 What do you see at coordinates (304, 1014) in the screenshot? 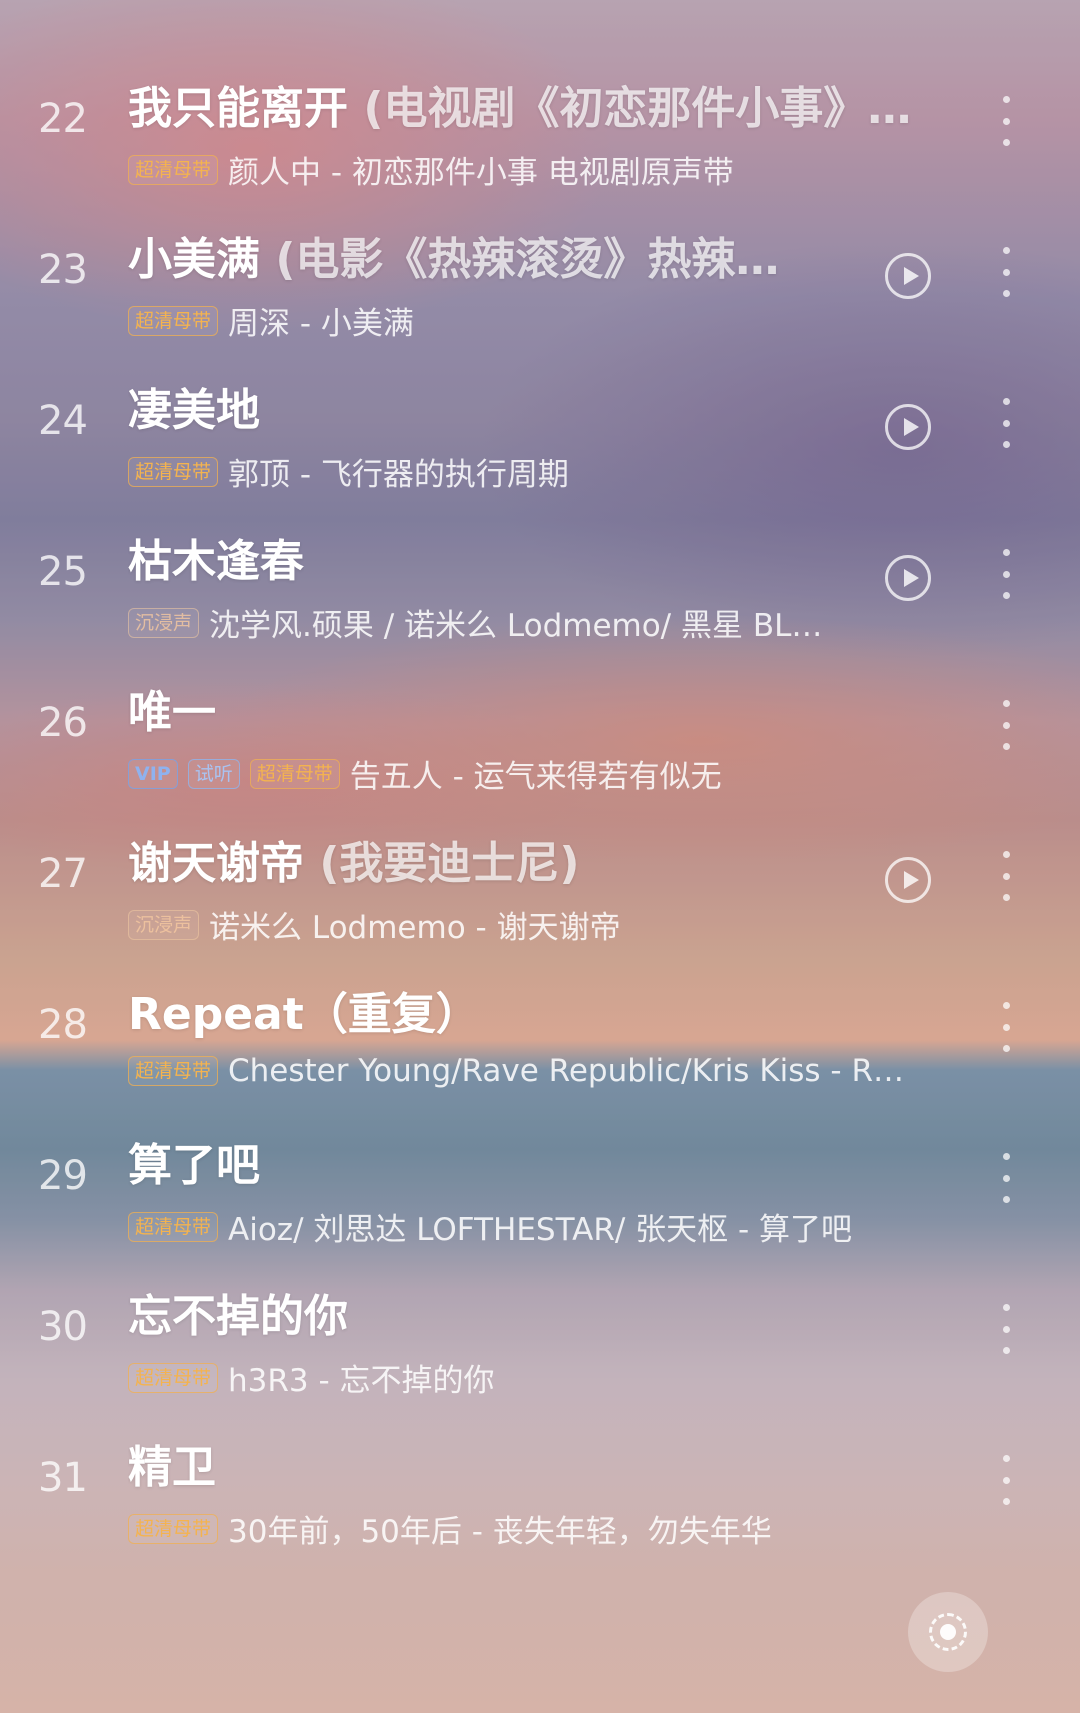
I see `song-title-main: Repeat（重复）` at bounding box center [304, 1014].